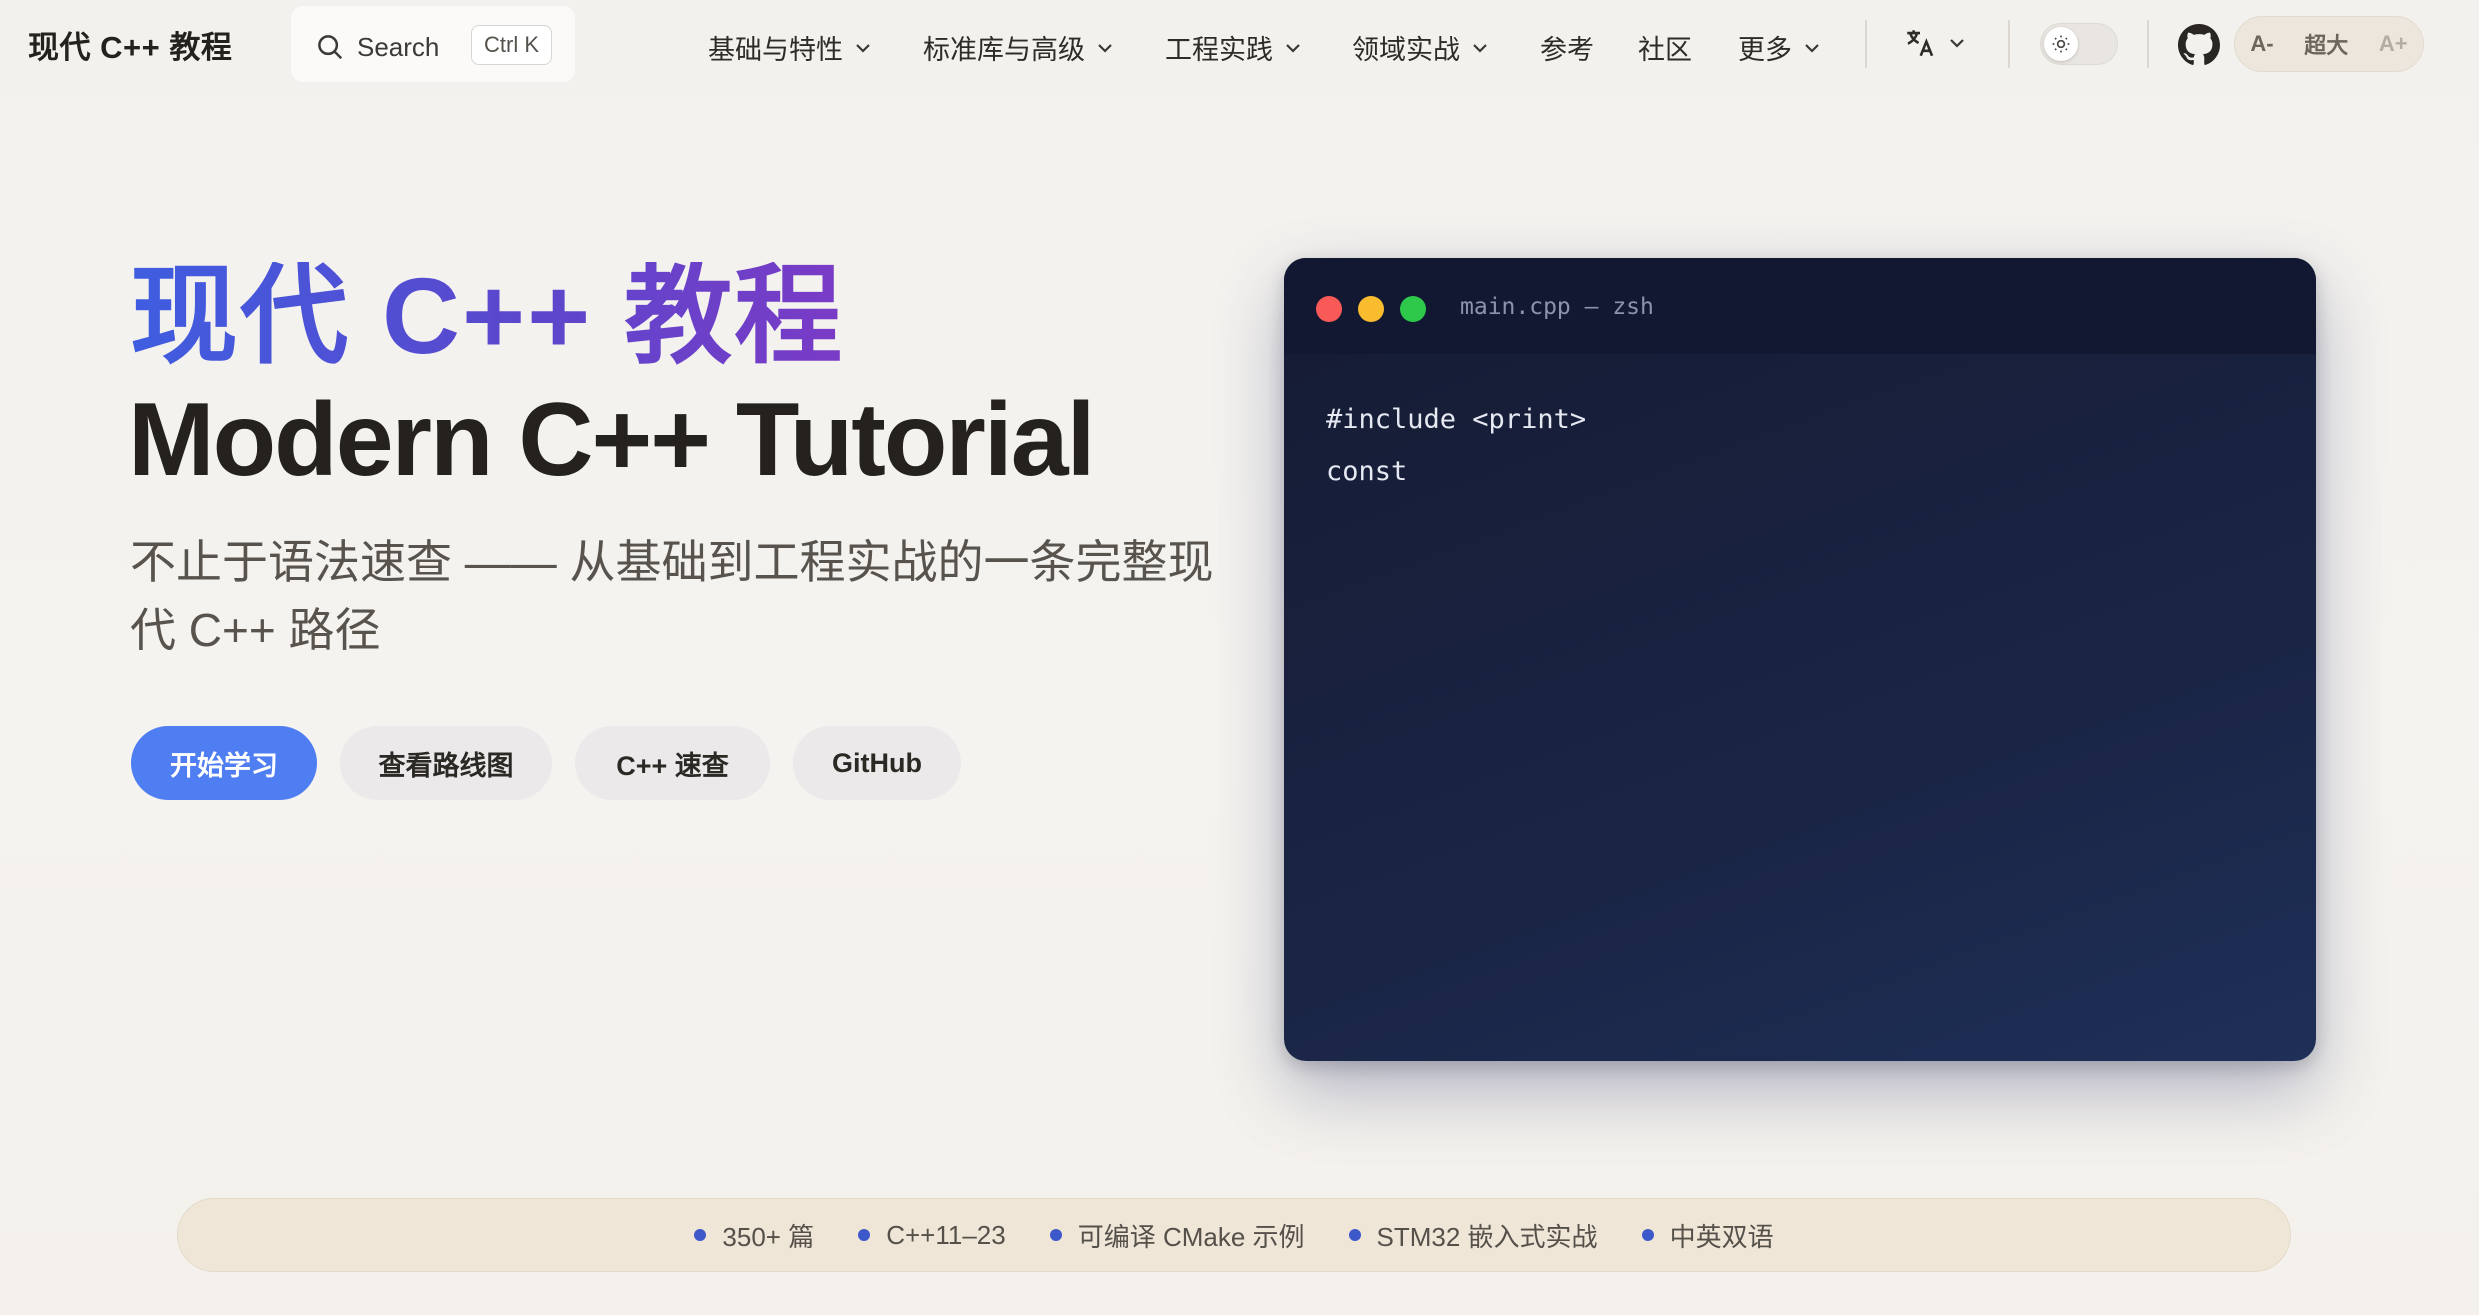  I want to click on window-minimize-dot, so click(1371, 309).